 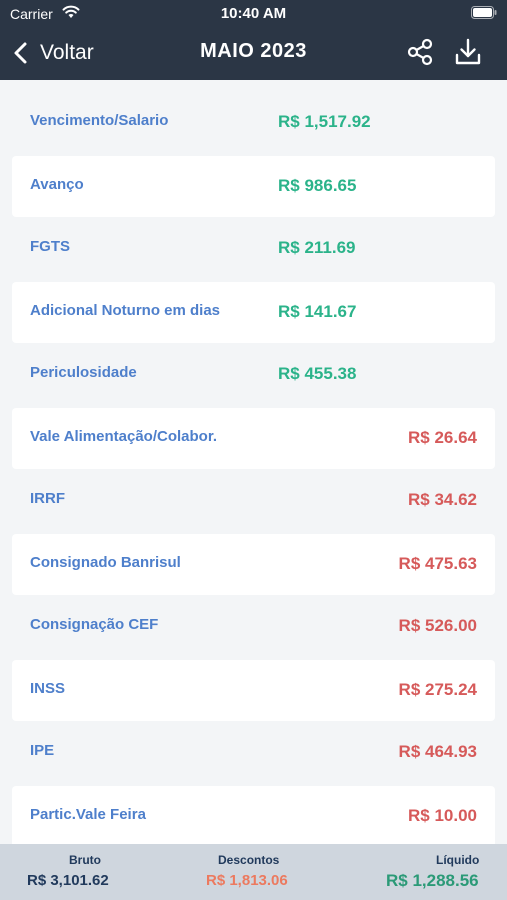 What do you see at coordinates (432, 880) in the screenshot?
I see `liquido-value: R$ 1,288.56` at bounding box center [432, 880].